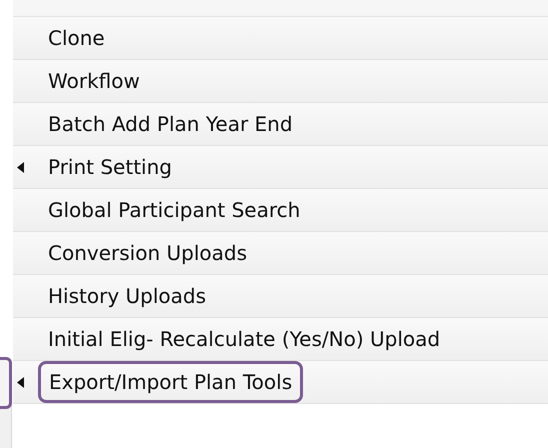 Image resolution: width=548 pixels, height=448 pixels. What do you see at coordinates (110, 167) in the screenshot?
I see `menu-item-label: Print Setting` at bounding box center [110, 167].